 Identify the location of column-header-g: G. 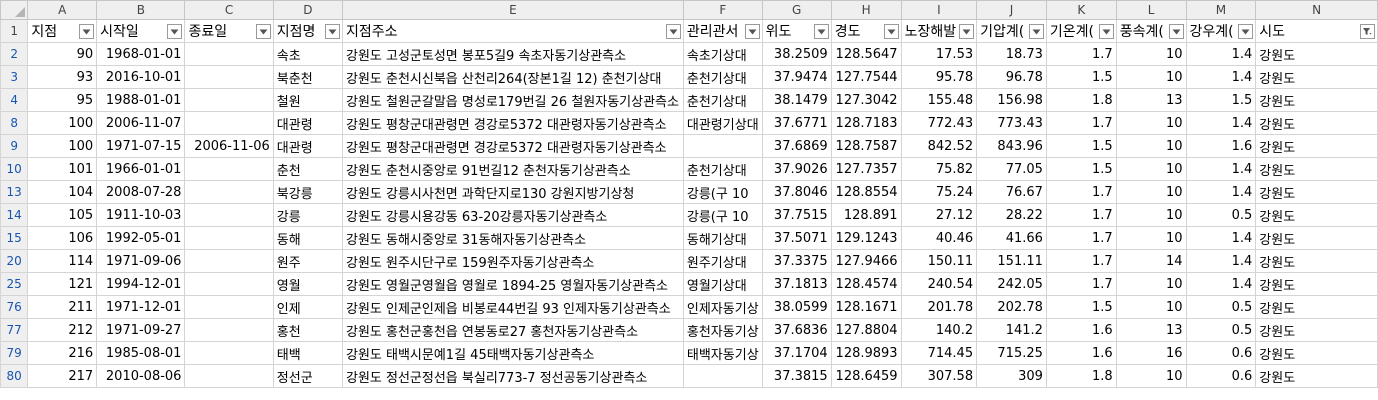
(796, 10).